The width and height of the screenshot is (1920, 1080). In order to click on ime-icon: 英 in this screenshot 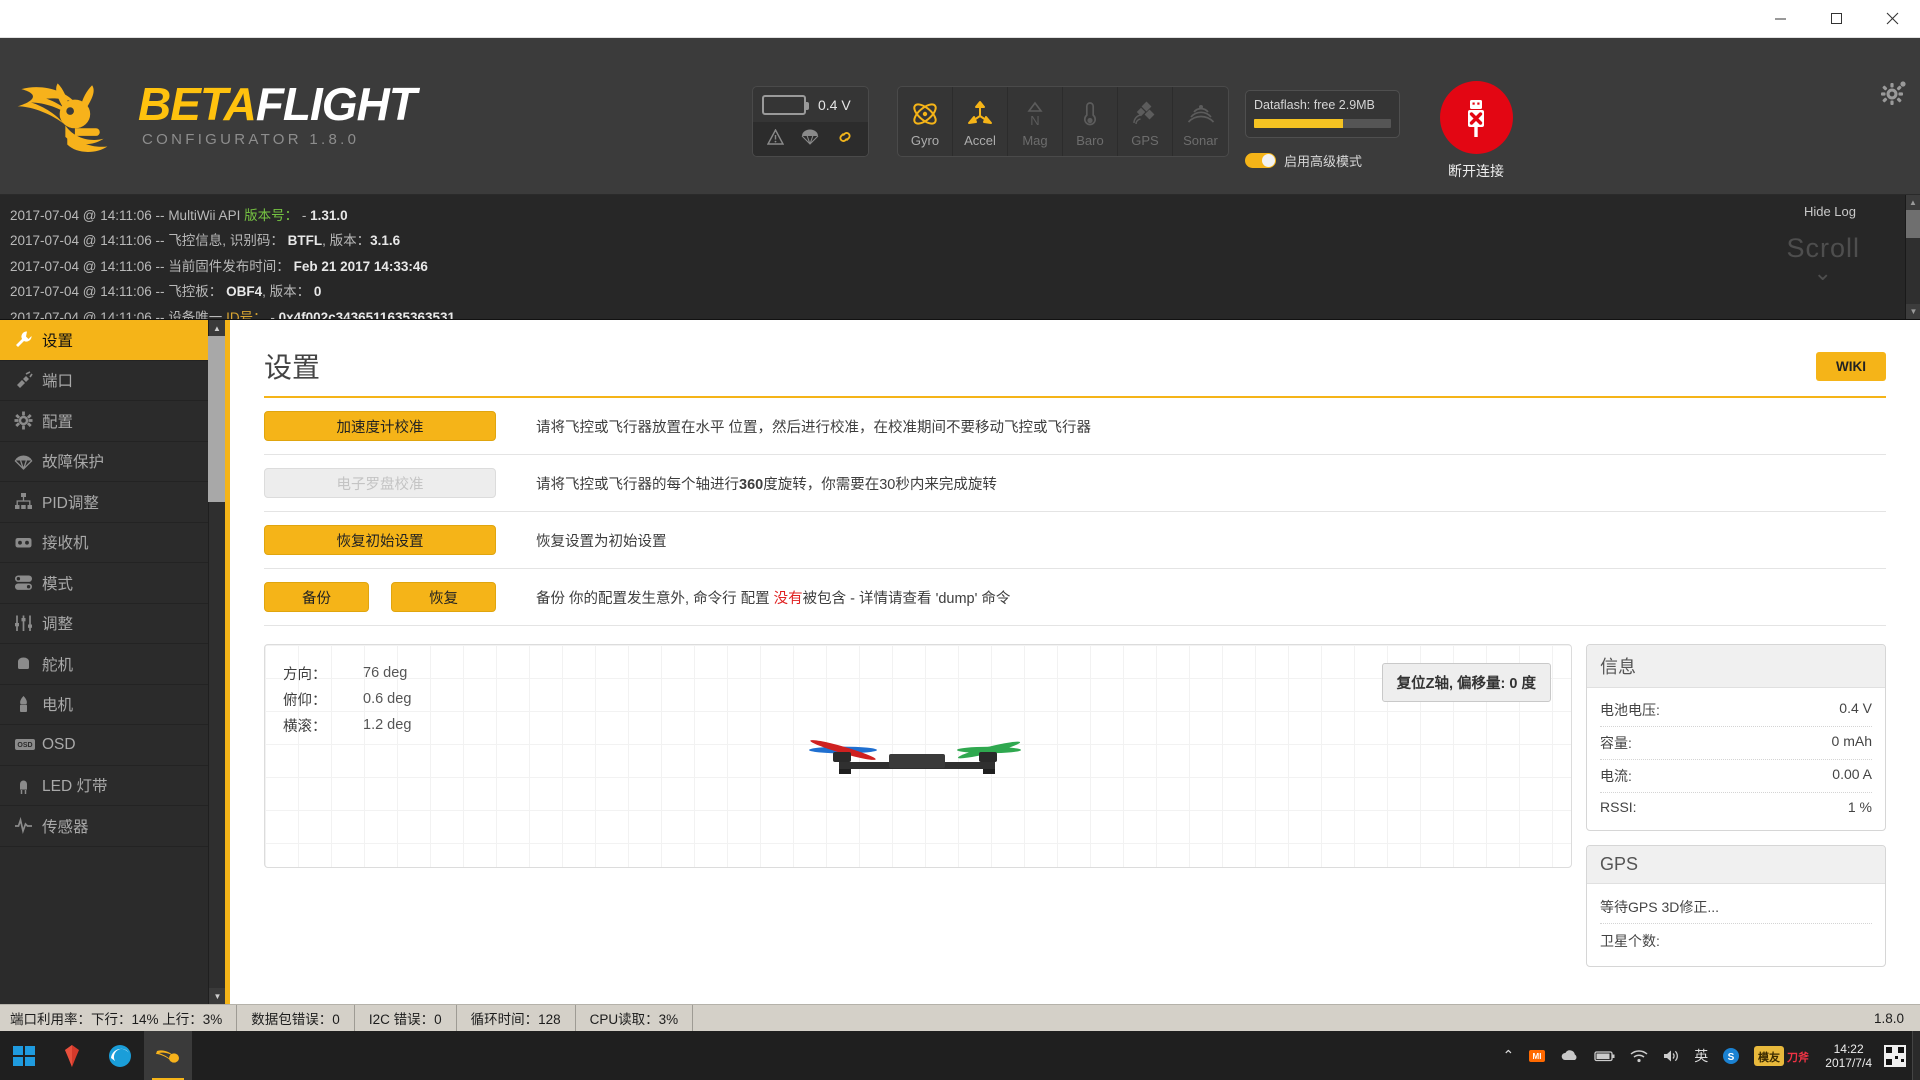, I will do `click(1701, 1056)`.